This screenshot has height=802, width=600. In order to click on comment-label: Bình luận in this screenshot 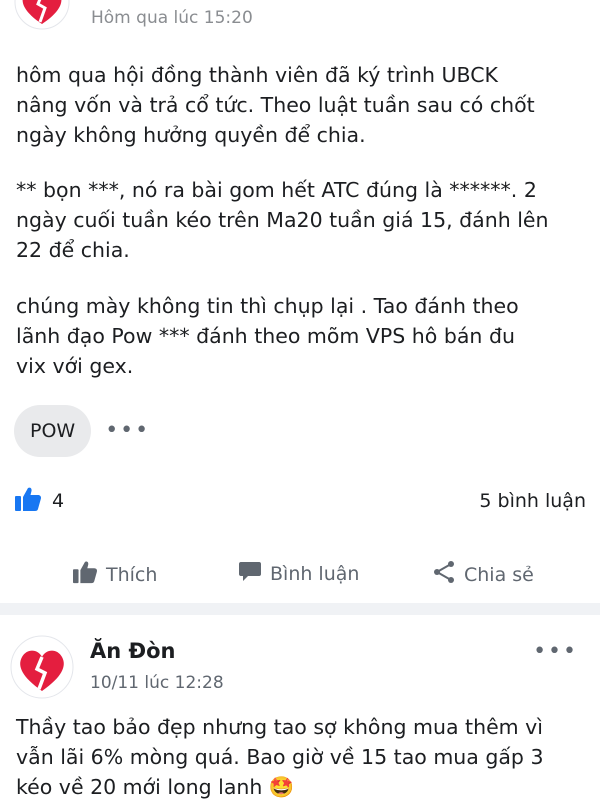, I will do `click(315, 573)`.